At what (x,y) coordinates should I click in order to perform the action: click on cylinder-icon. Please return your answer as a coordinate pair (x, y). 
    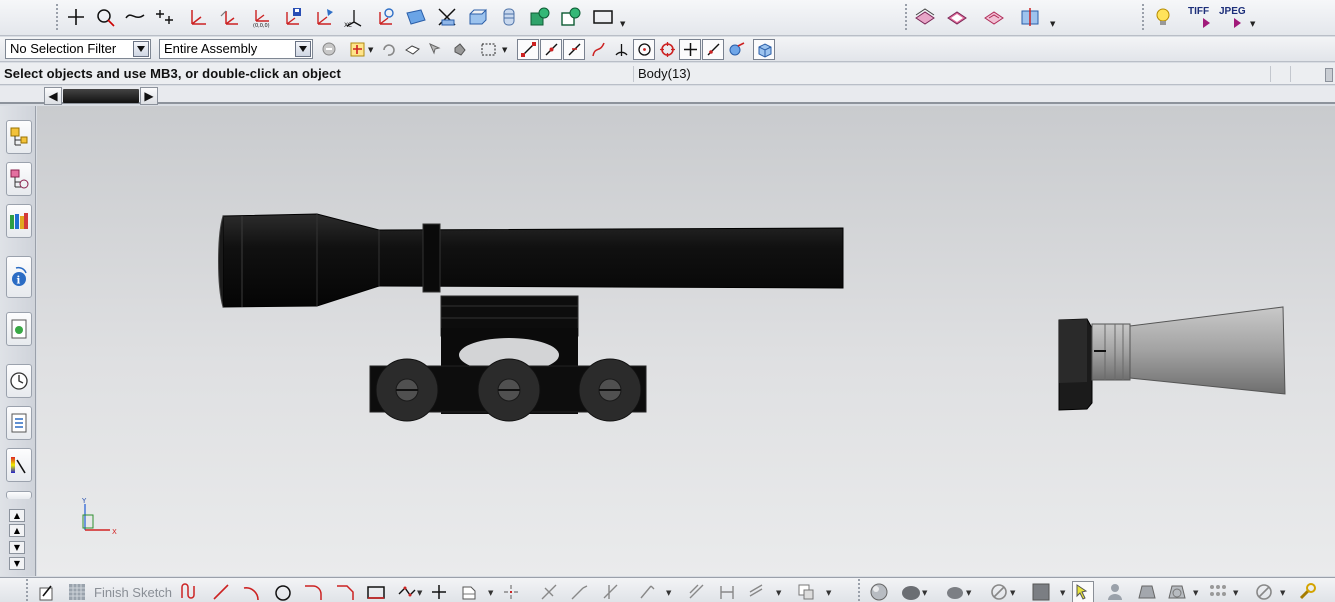
    Looking at the image, I should click on (509, 17).